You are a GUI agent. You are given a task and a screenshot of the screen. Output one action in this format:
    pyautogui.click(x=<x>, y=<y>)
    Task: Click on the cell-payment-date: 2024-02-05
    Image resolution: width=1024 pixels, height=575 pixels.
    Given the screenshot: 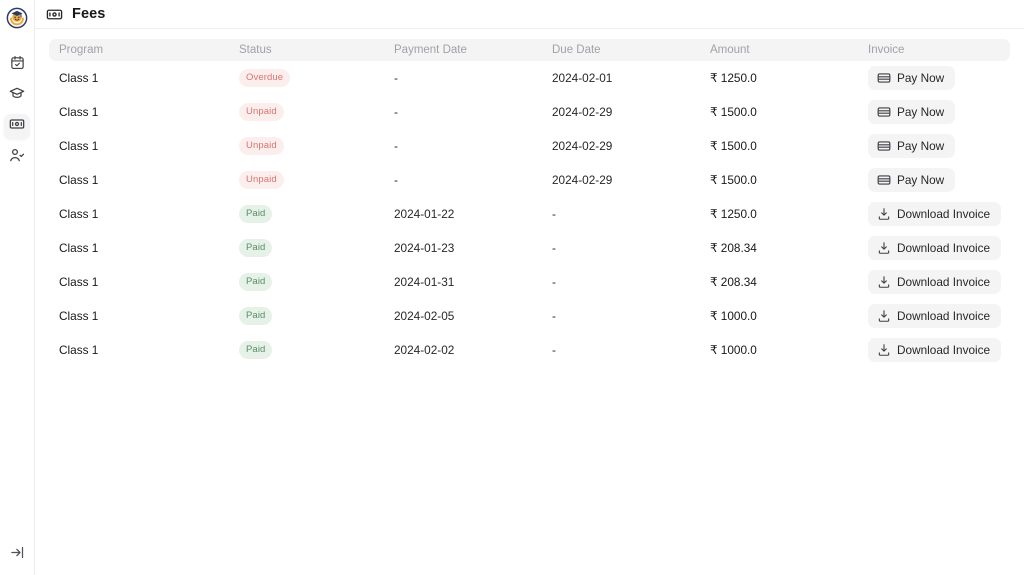 What is the action you would take?
    pyautogui.click(x=424, y=316)
    